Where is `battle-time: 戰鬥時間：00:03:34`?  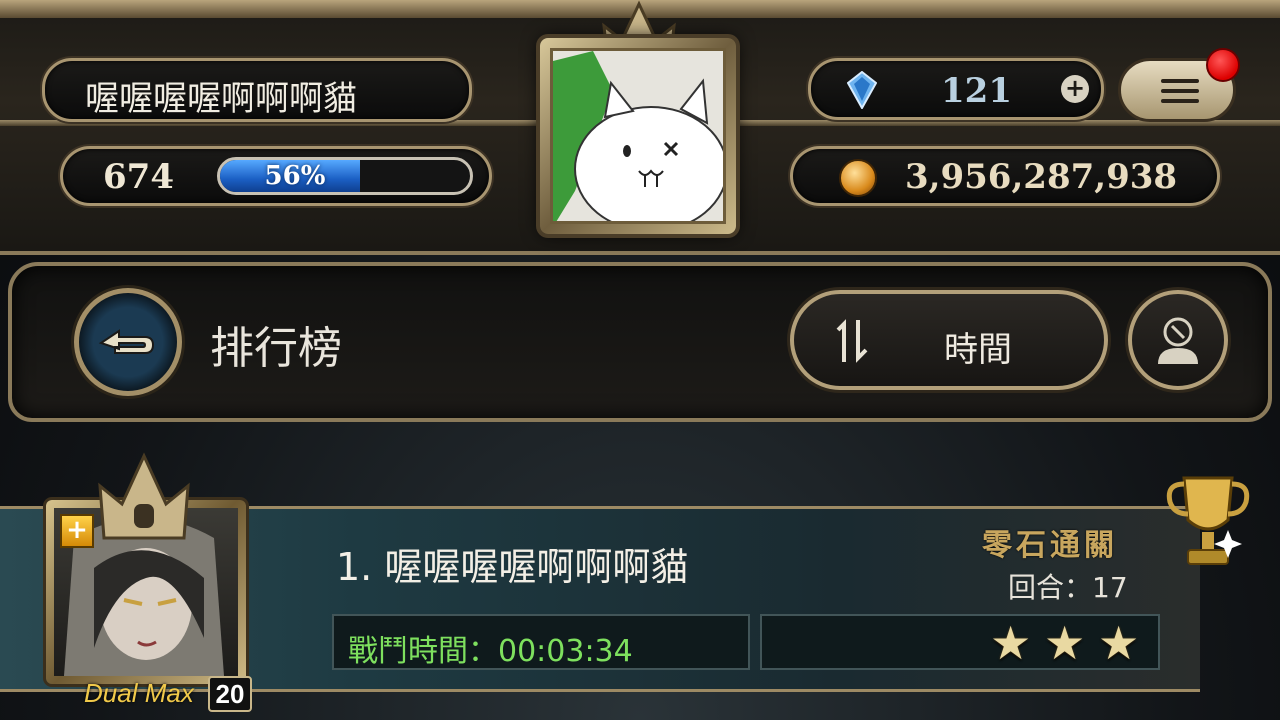 battle-time: 戰鬥時間：00:03:34 is located at coordinates (490, 651).